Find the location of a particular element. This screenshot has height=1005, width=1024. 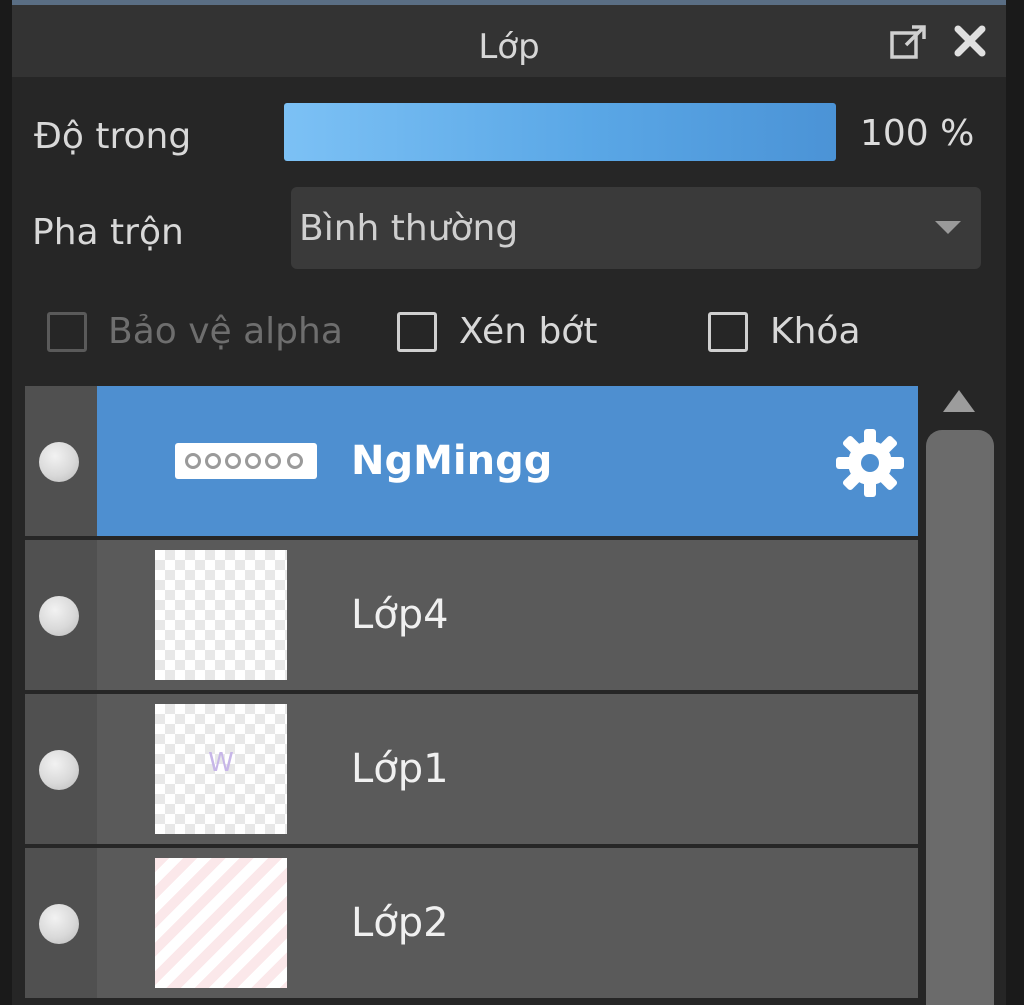

panel-right-edge is located at coordinates (1015, 502).